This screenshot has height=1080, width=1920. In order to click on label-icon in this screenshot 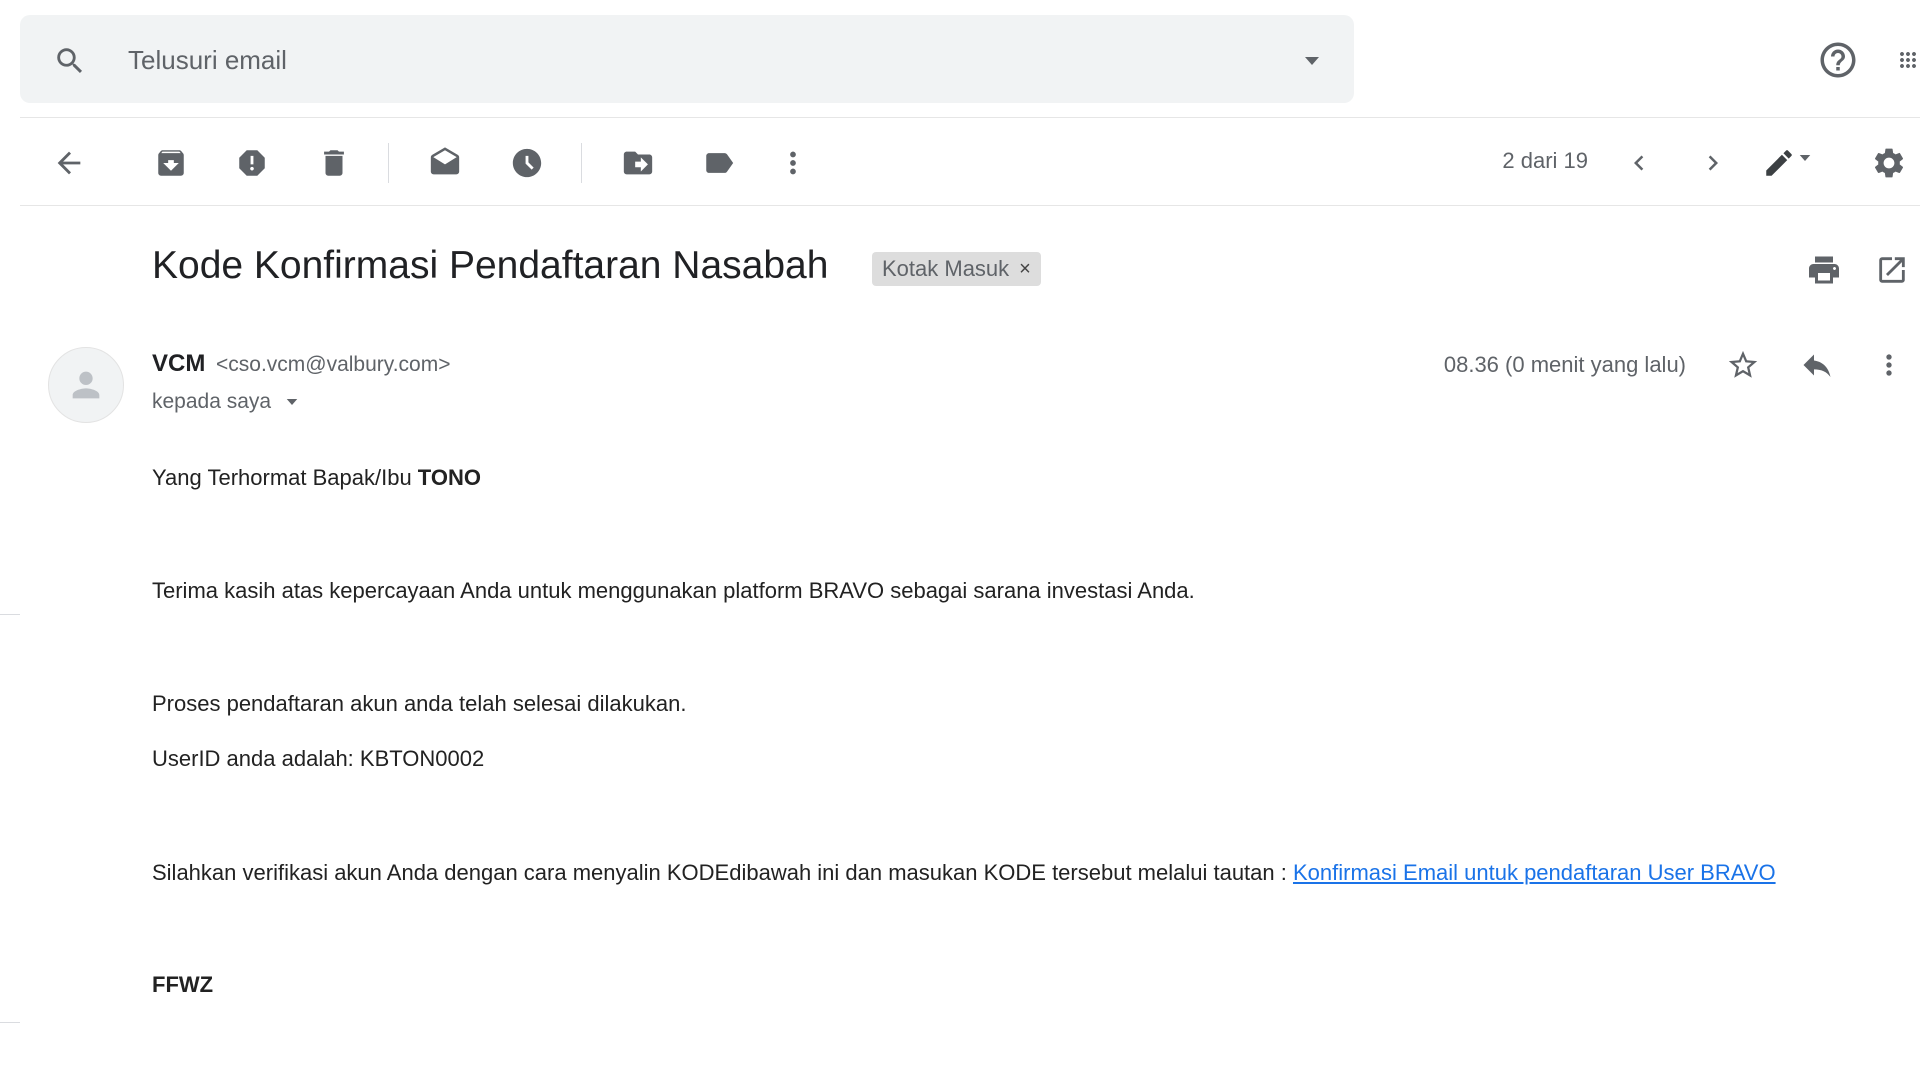, I will do `click(719, 163)`.